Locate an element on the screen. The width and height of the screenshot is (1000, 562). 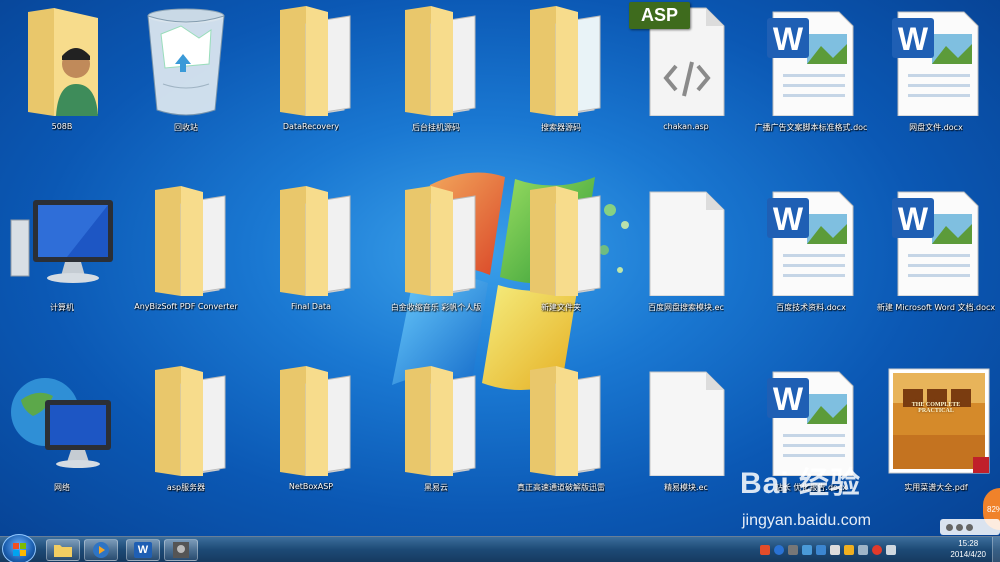
tray-volume-icon is located at coordinates (891, 550).